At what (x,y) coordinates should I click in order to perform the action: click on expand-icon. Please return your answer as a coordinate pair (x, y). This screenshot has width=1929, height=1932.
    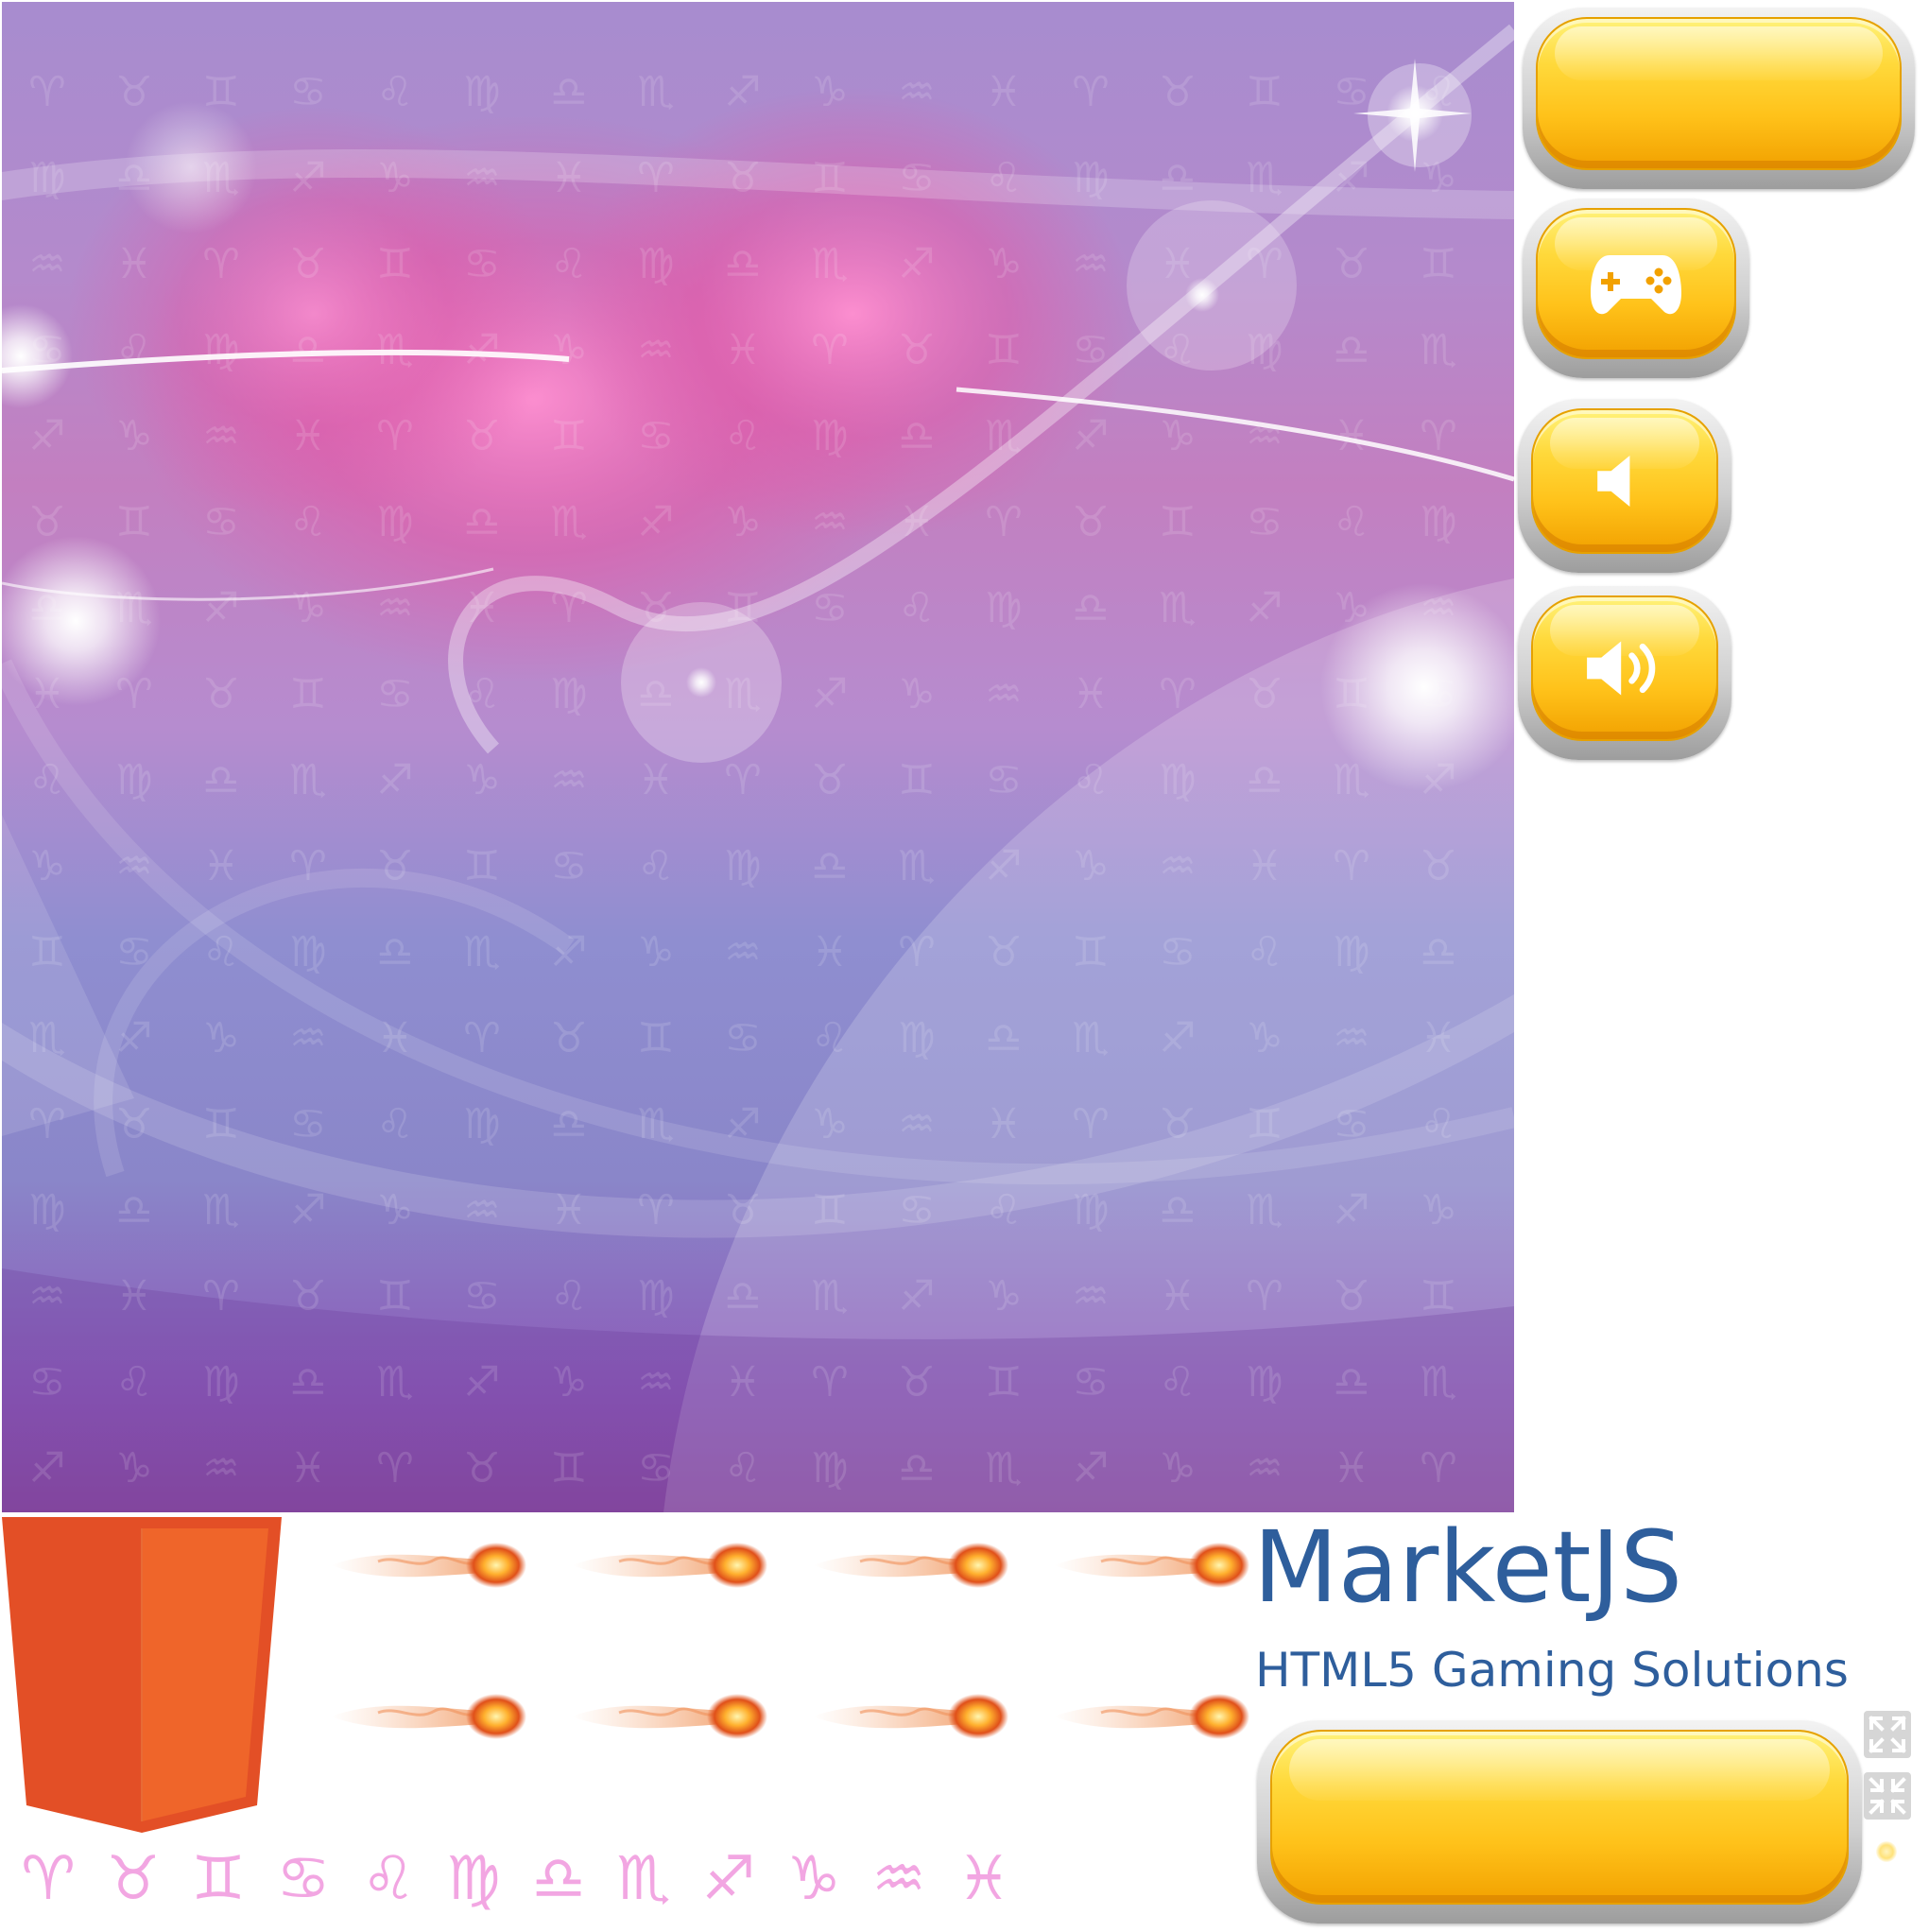
    Looking at the image, I should click on (1887, 1734).